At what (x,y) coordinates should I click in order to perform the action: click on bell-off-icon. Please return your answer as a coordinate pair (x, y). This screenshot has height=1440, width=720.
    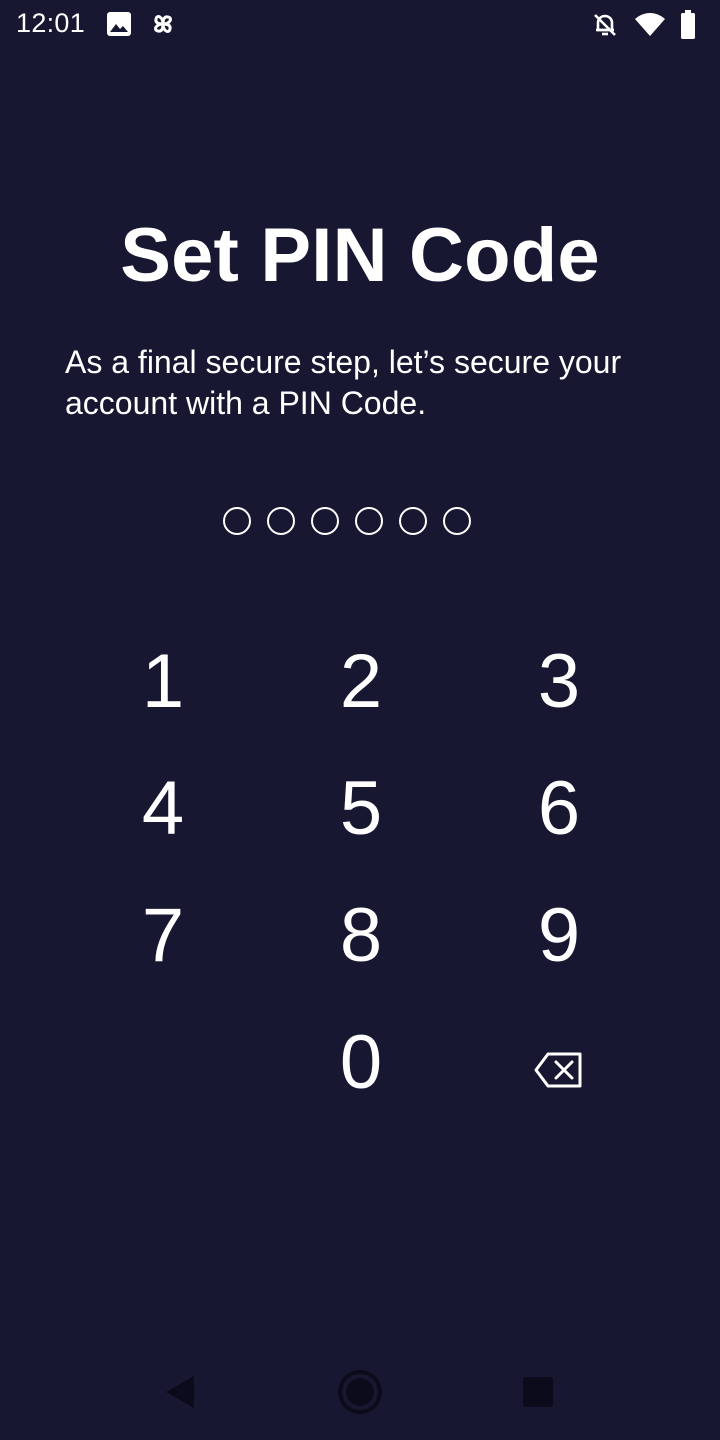
    Looking at the image, I should click on (605, 27).